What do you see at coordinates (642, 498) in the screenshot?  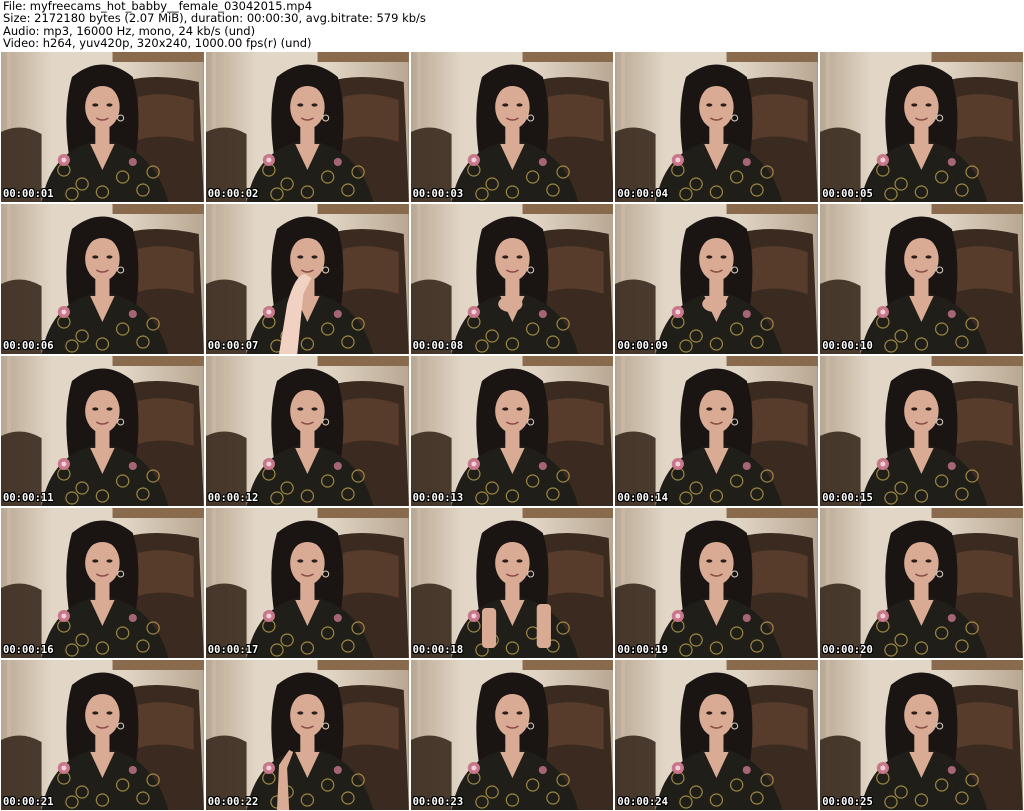 I see `frame-timestamp: 00:00:14` at bounding box center [642, 498].